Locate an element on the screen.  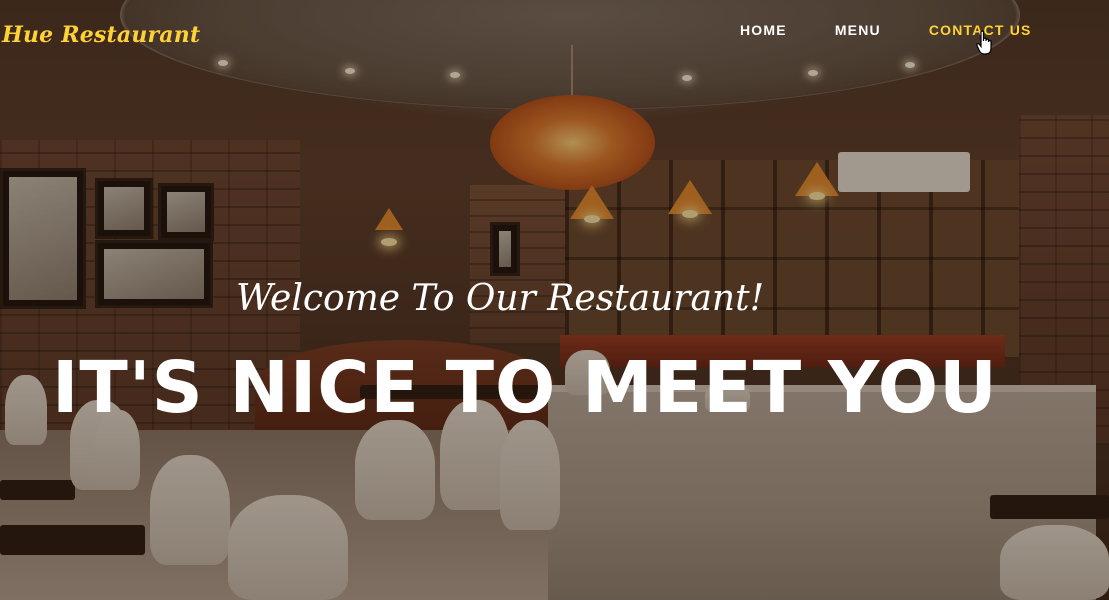
hand-pointer-cursor-icon is located at coordinates (984, 42).